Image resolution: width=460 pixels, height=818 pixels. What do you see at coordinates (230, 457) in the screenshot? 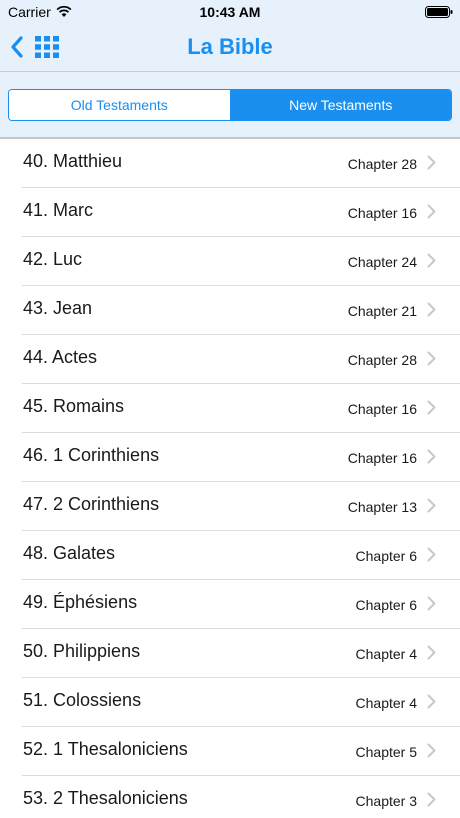
I see `list-item: 46. 1 Corinthiens Chapter 16` at bounding box center [230, 457].